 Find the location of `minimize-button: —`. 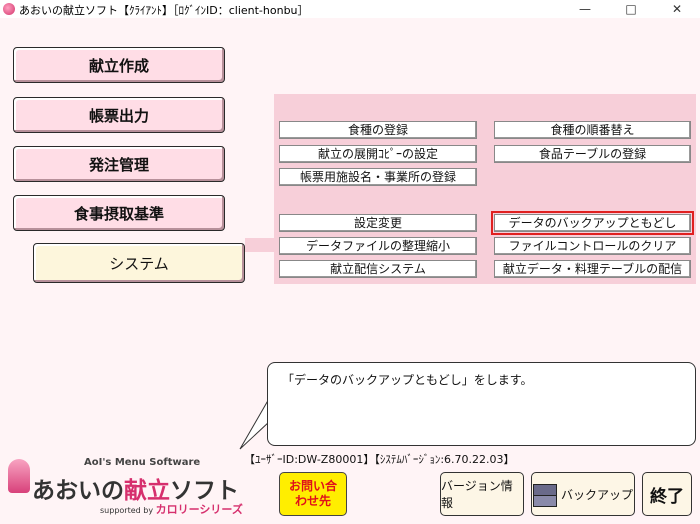

minimize-button: — is located at coordinates (585, 9).